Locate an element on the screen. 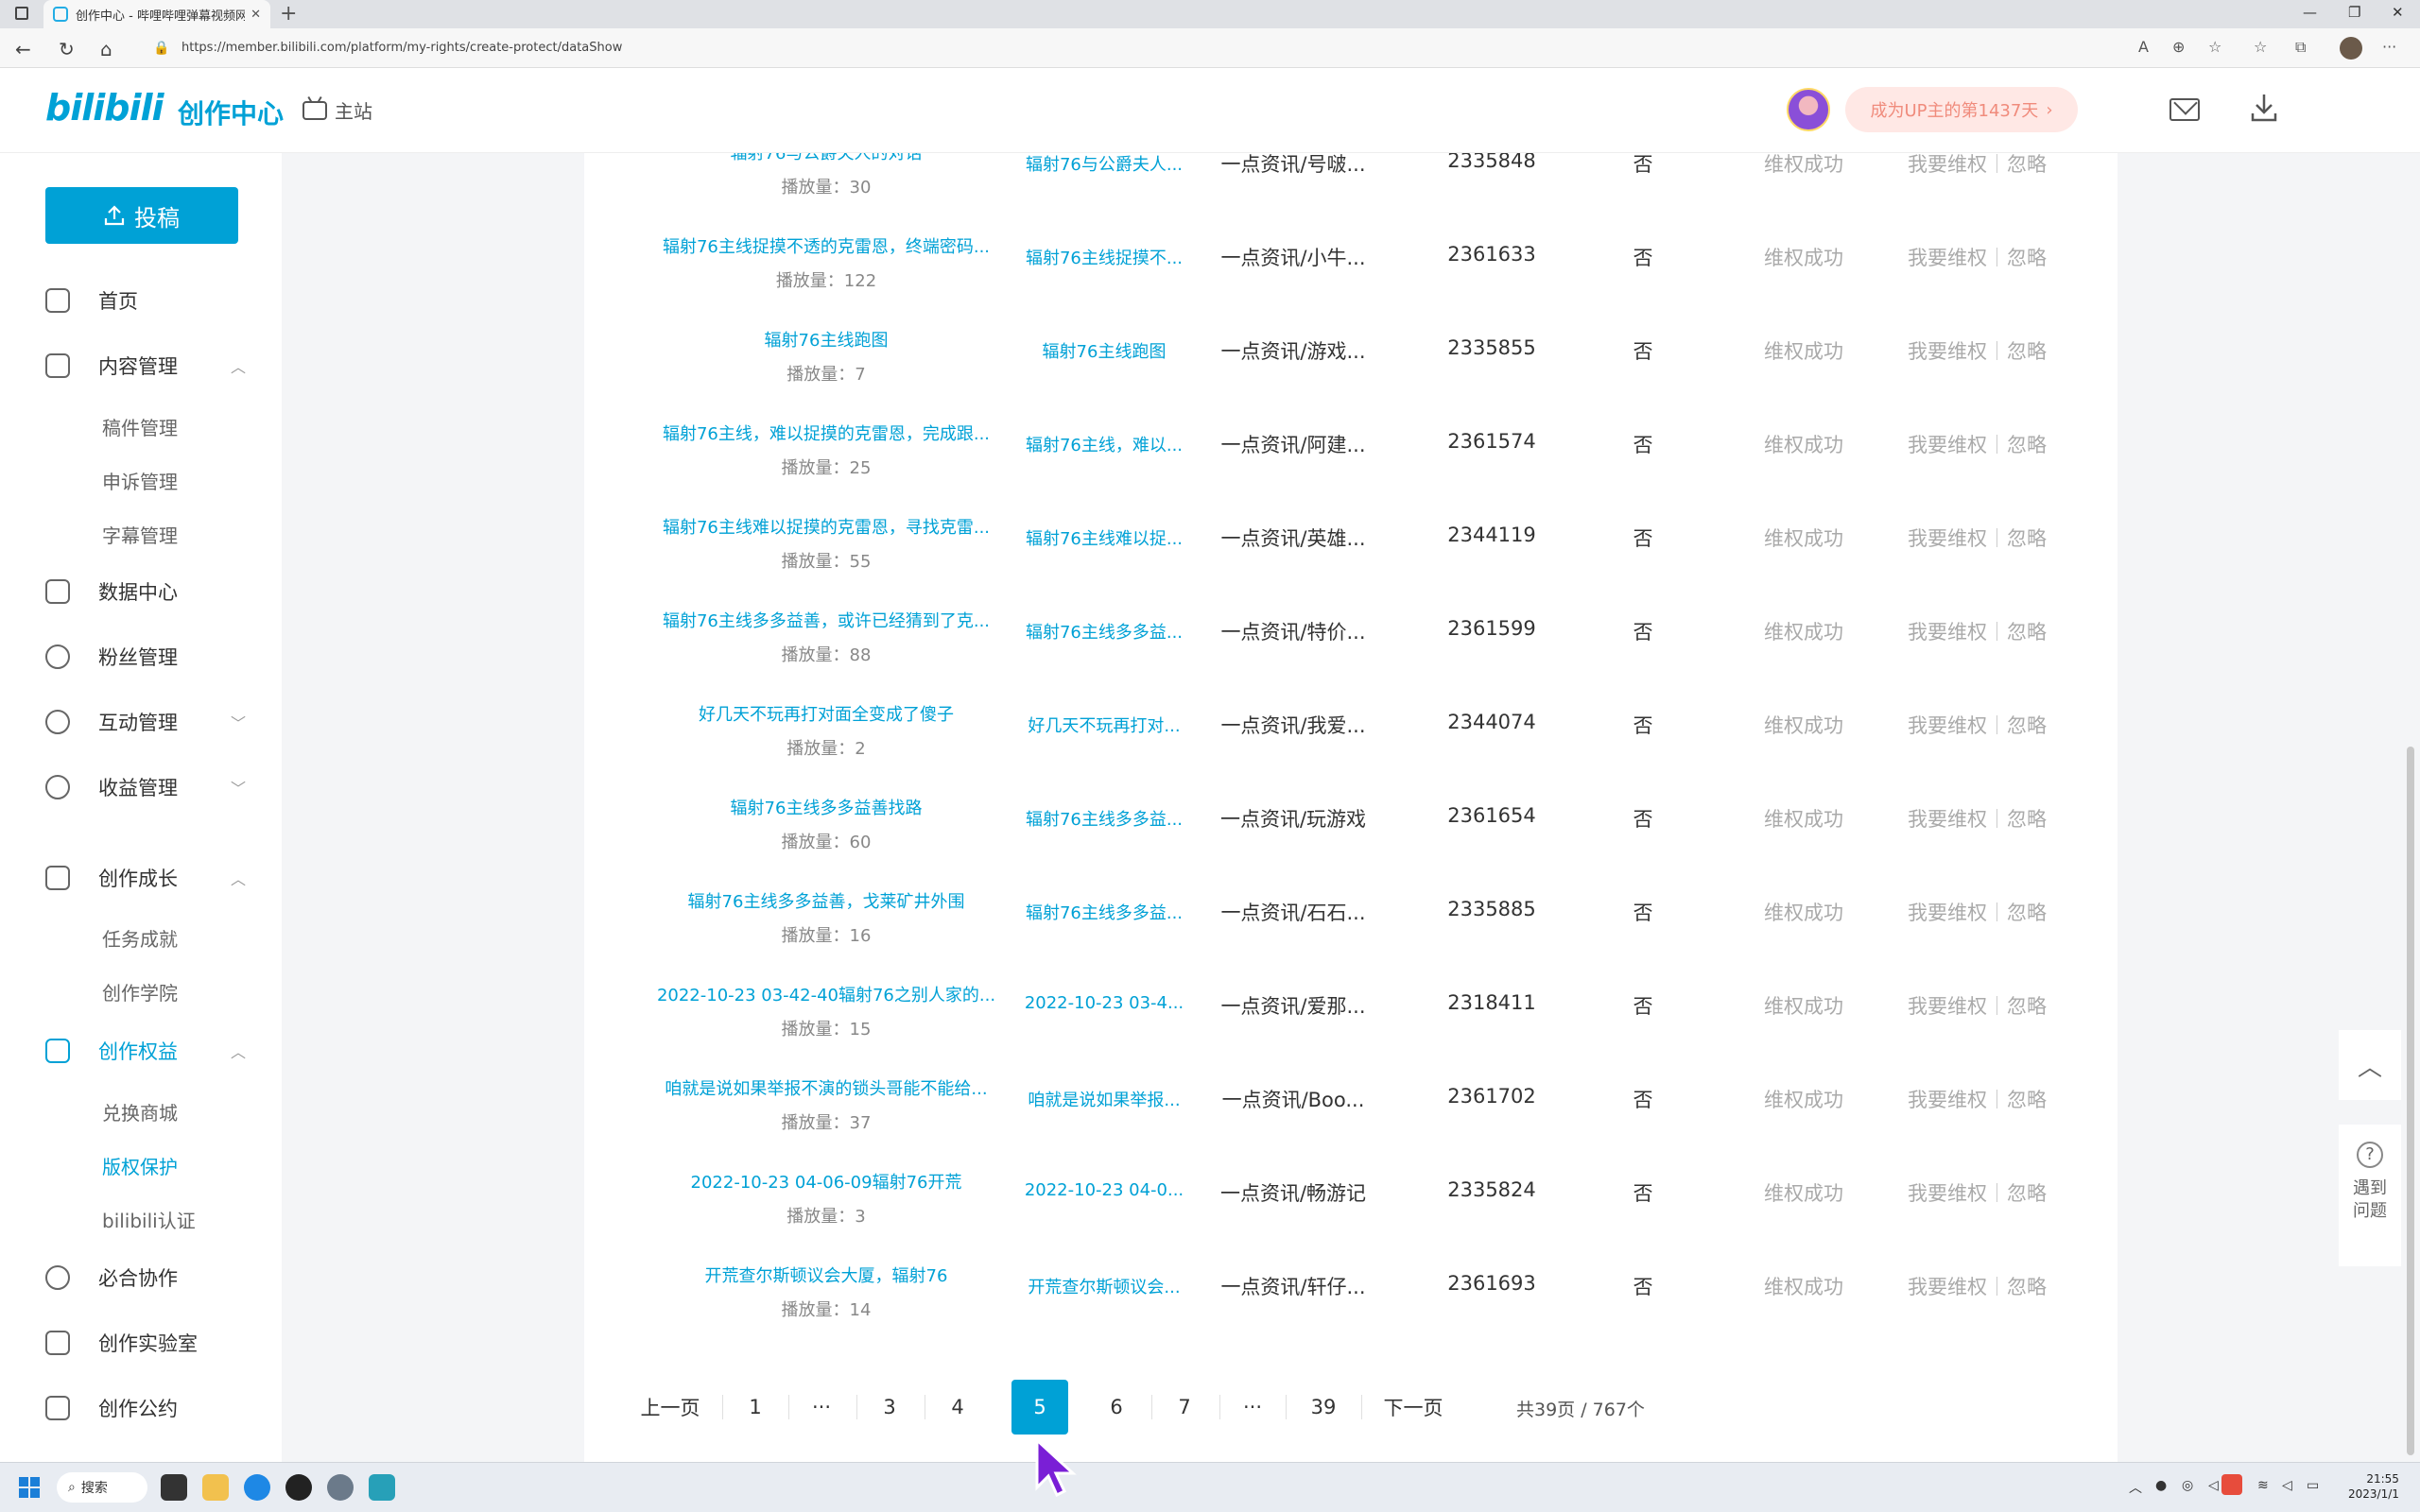 The height and width of the screenshot is (1512, 2420). tray-app-icon: ◎ is located at coordinates (2187, 1485).